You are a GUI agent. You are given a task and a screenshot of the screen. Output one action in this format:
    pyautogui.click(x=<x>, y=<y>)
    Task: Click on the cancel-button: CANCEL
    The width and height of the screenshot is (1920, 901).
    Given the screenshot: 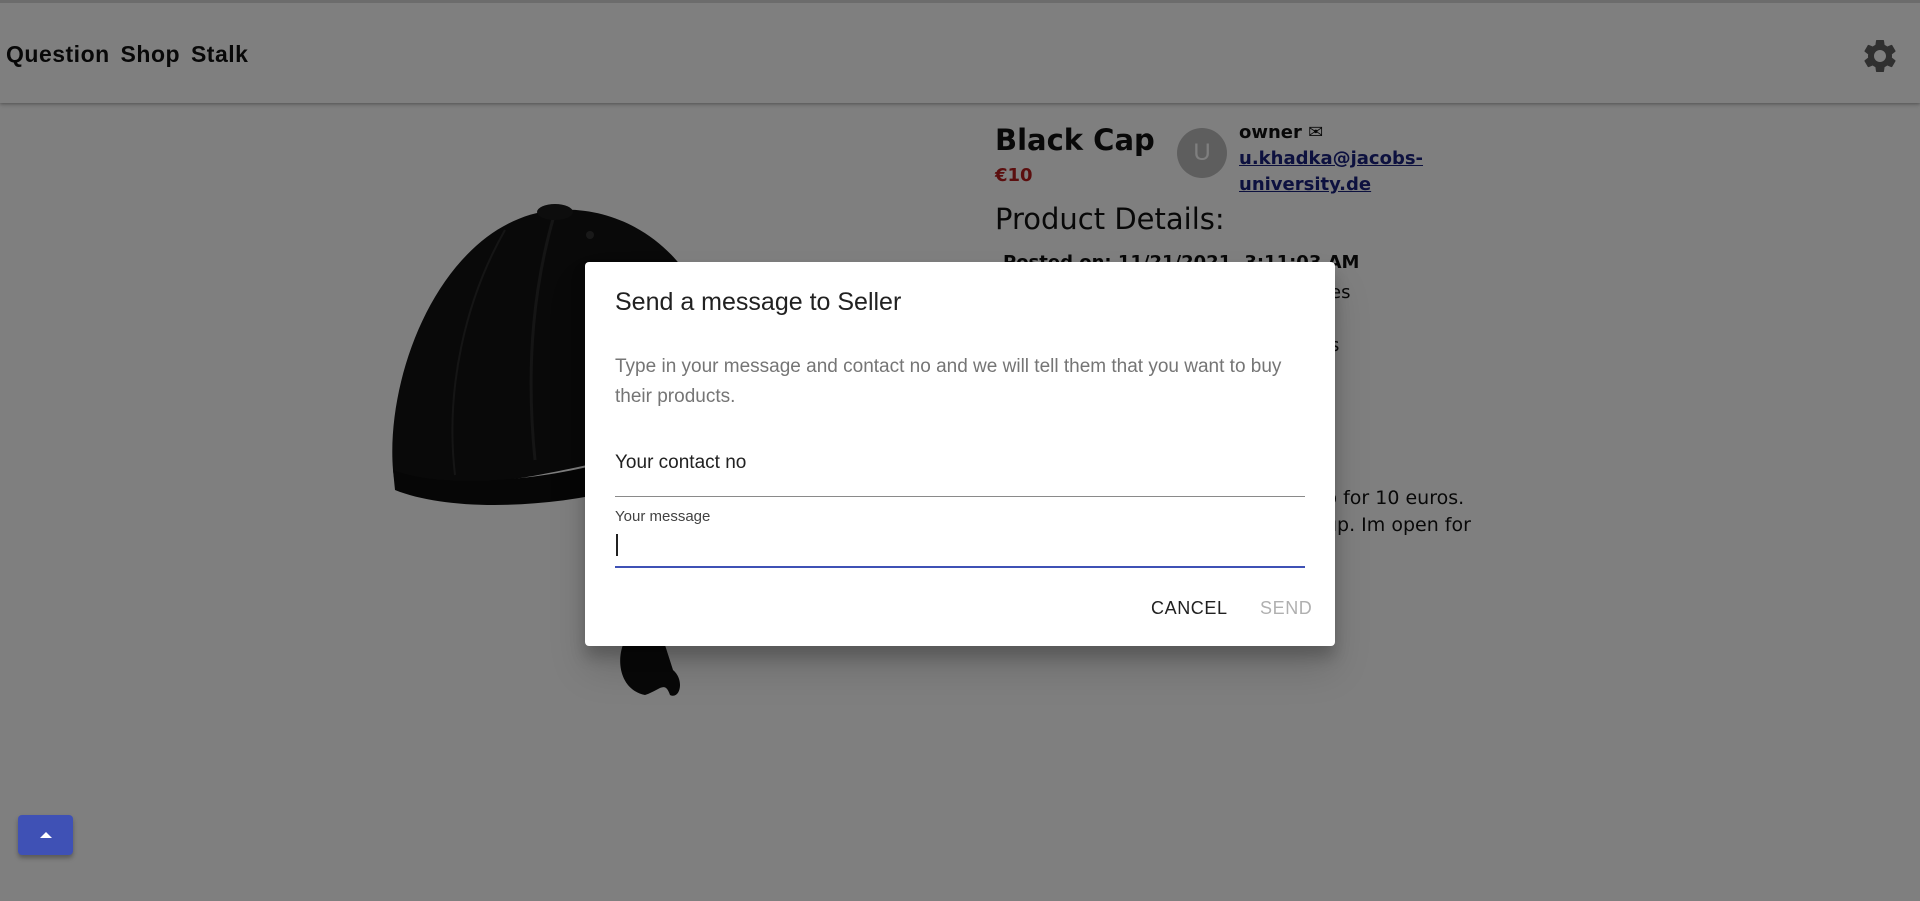 What is the action you would take?
    pyautogui.click(x=1189, y=608)
    